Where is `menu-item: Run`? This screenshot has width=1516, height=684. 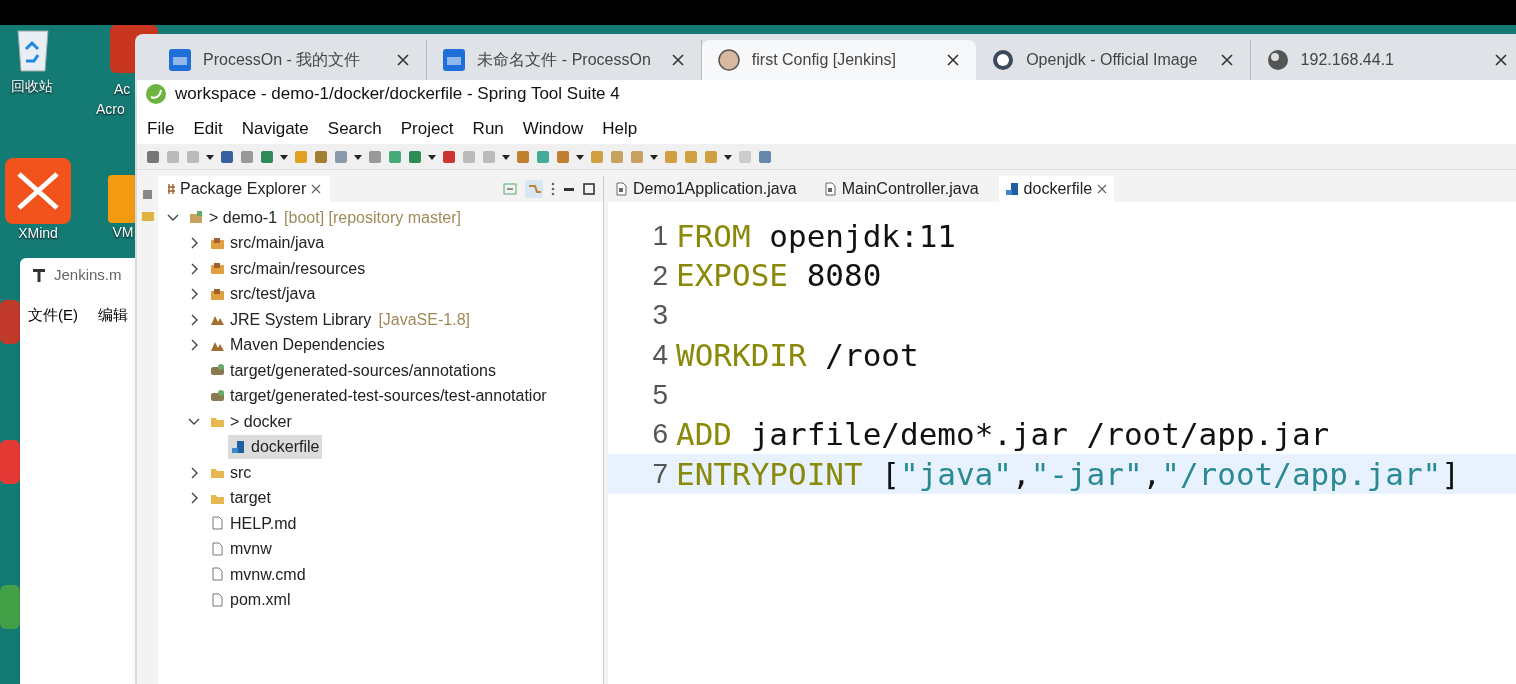 menu-item: Run is located at coordinates (488, 129).